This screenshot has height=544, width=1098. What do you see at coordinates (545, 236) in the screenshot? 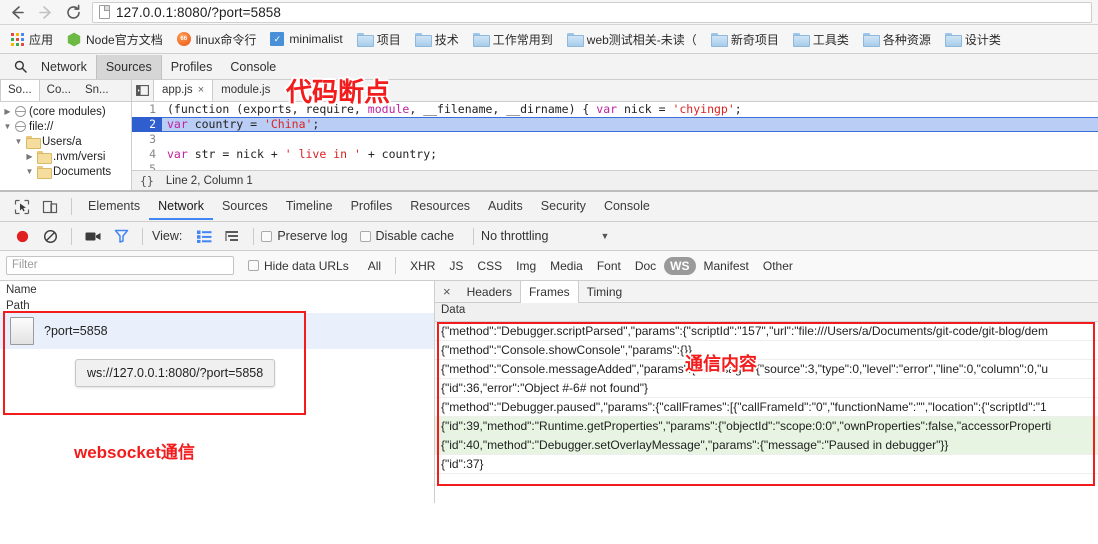
I see `throttling-select: No throttling ▼` at bounding box center [545, 236].